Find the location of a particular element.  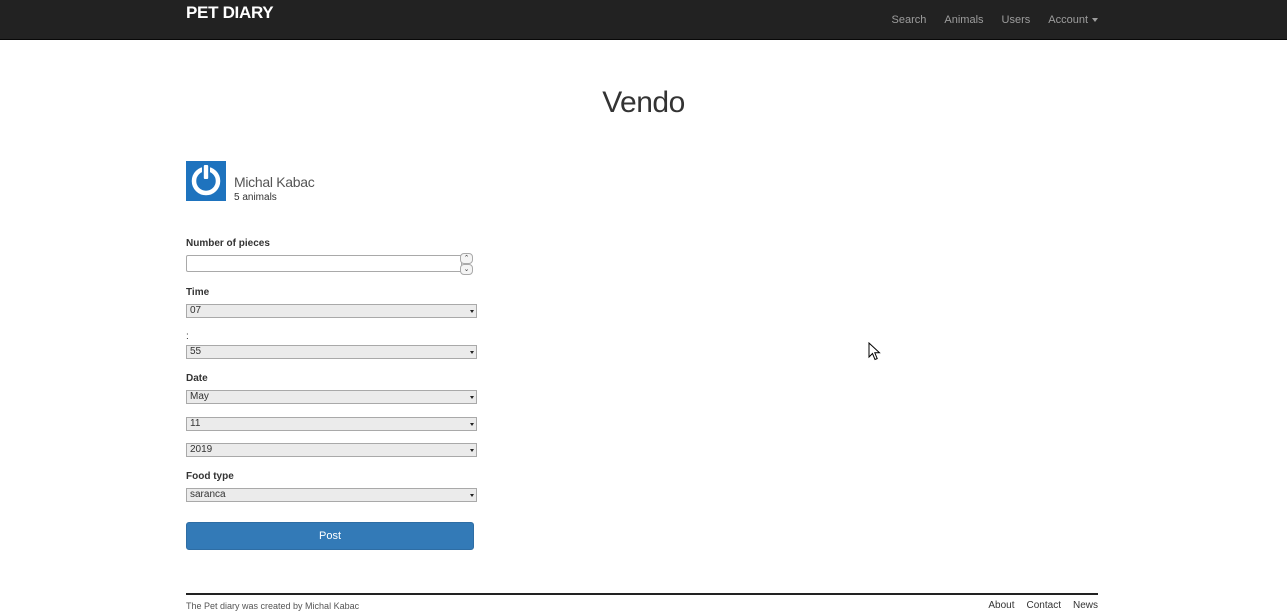

minute-value: 55 is located at coordinates (196, 351).